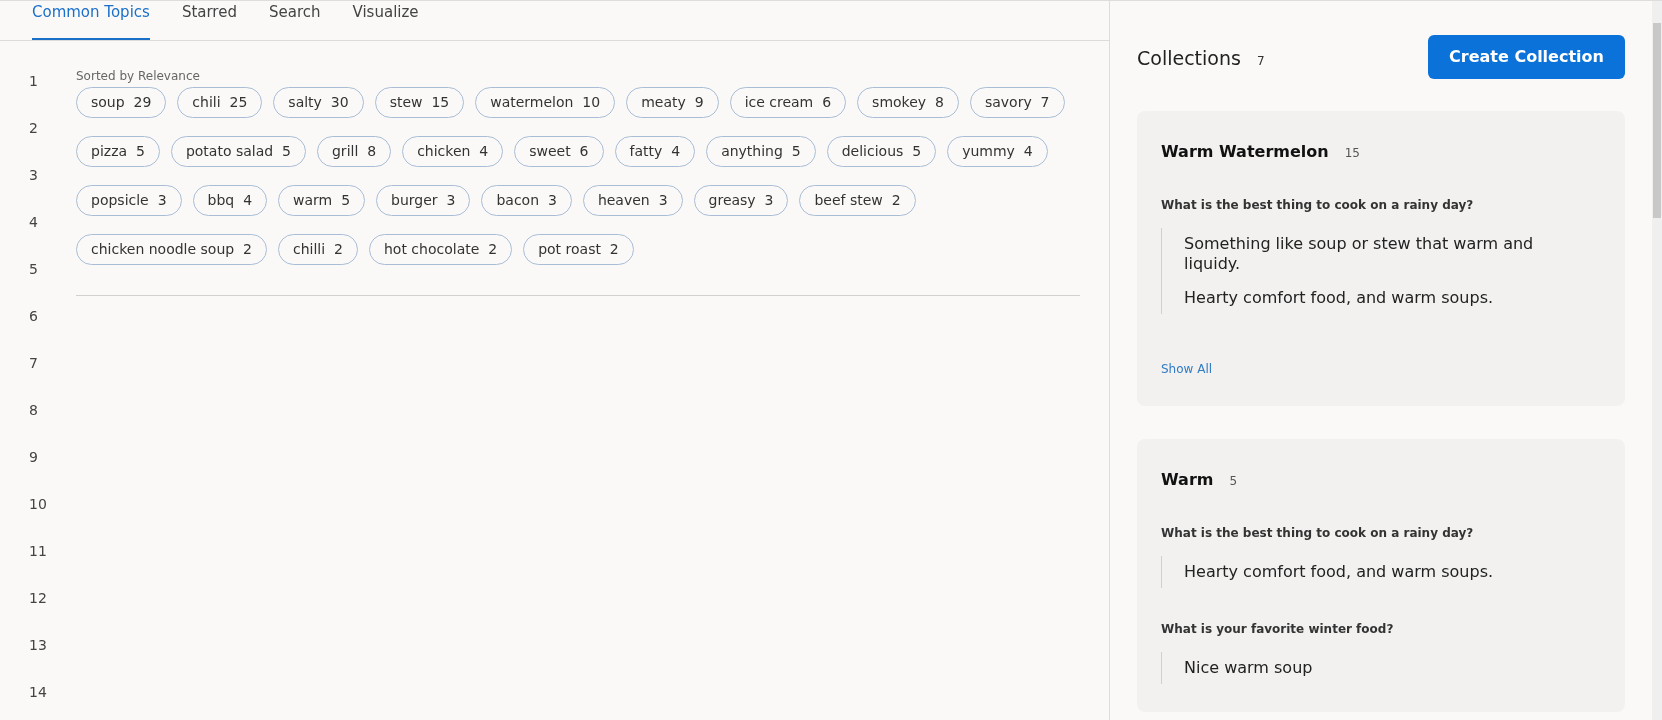 The height and width of the screenshot is (720, 1662). Describe the element at coordinates (33, 410) in the screenshot. I see `line-number: 8` at that location.